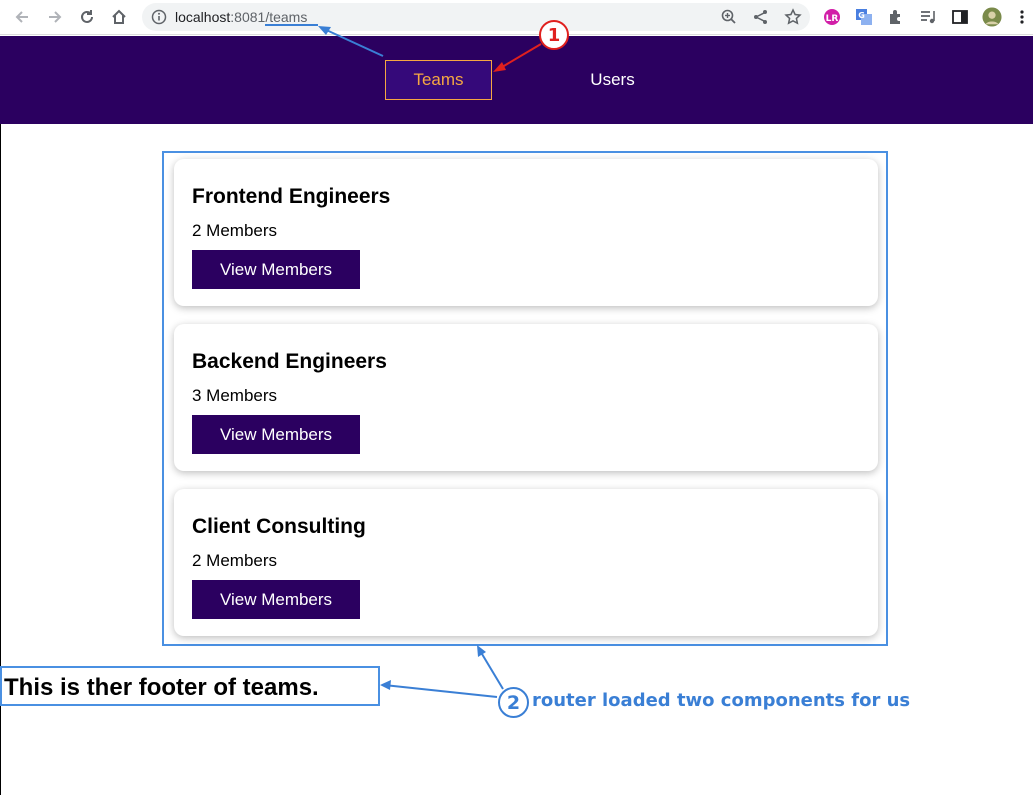 This screenshot has height=795, width=1033. I want to click on annotation-marker-1: 1, so click(554, 35).